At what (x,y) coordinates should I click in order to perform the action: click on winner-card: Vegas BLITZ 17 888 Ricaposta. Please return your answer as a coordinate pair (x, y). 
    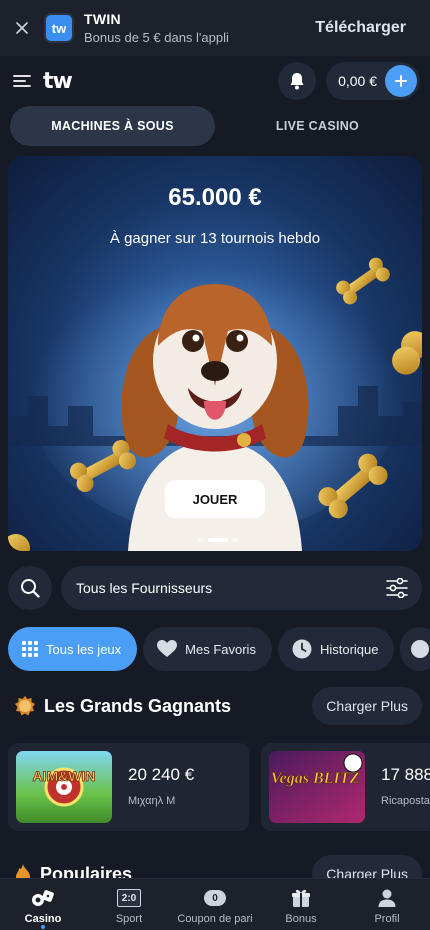
    Looking at the image, I should click on (345, 787).